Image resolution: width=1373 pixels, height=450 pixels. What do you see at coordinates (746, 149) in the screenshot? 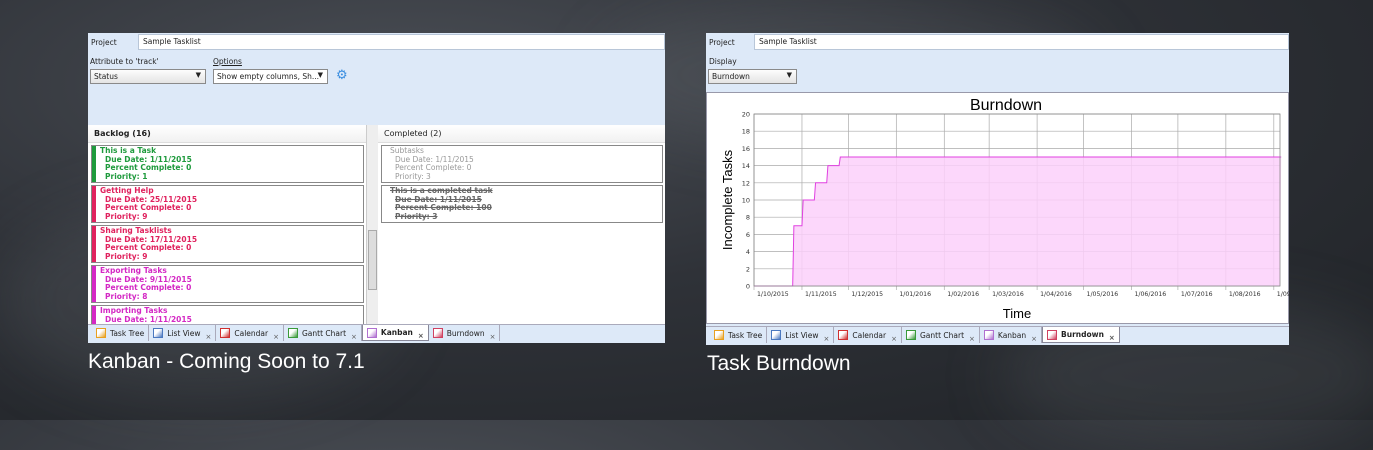
I see `y-tick-label: 16` at bounding box center [746, 149].